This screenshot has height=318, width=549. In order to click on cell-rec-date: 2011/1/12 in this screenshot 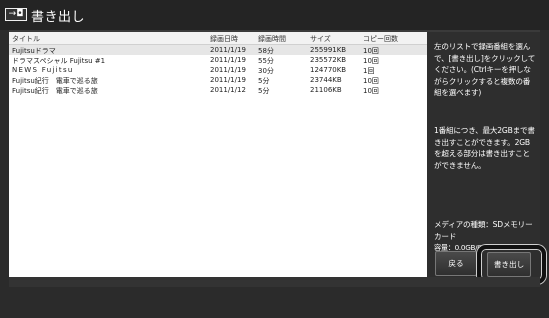, I will do `click(228, 90)`.